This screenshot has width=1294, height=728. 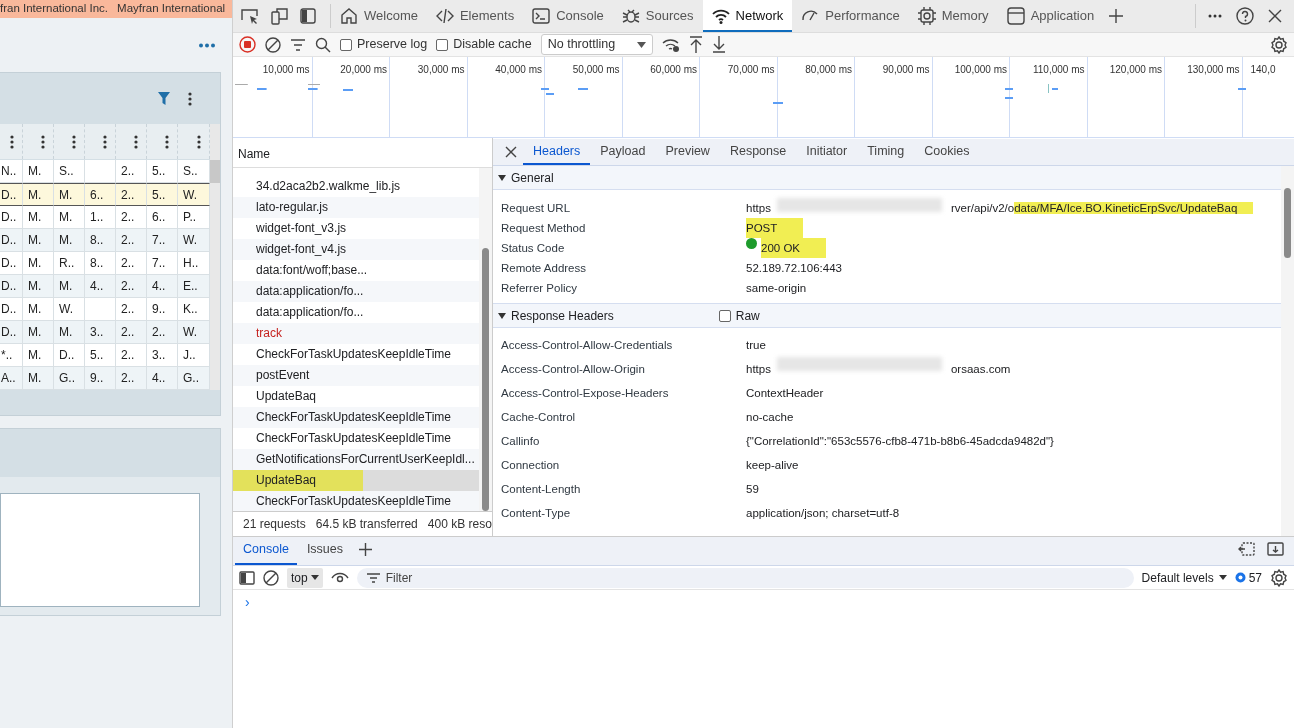 I want to click on panel-tab: Elements, so click(x=475, y=16).